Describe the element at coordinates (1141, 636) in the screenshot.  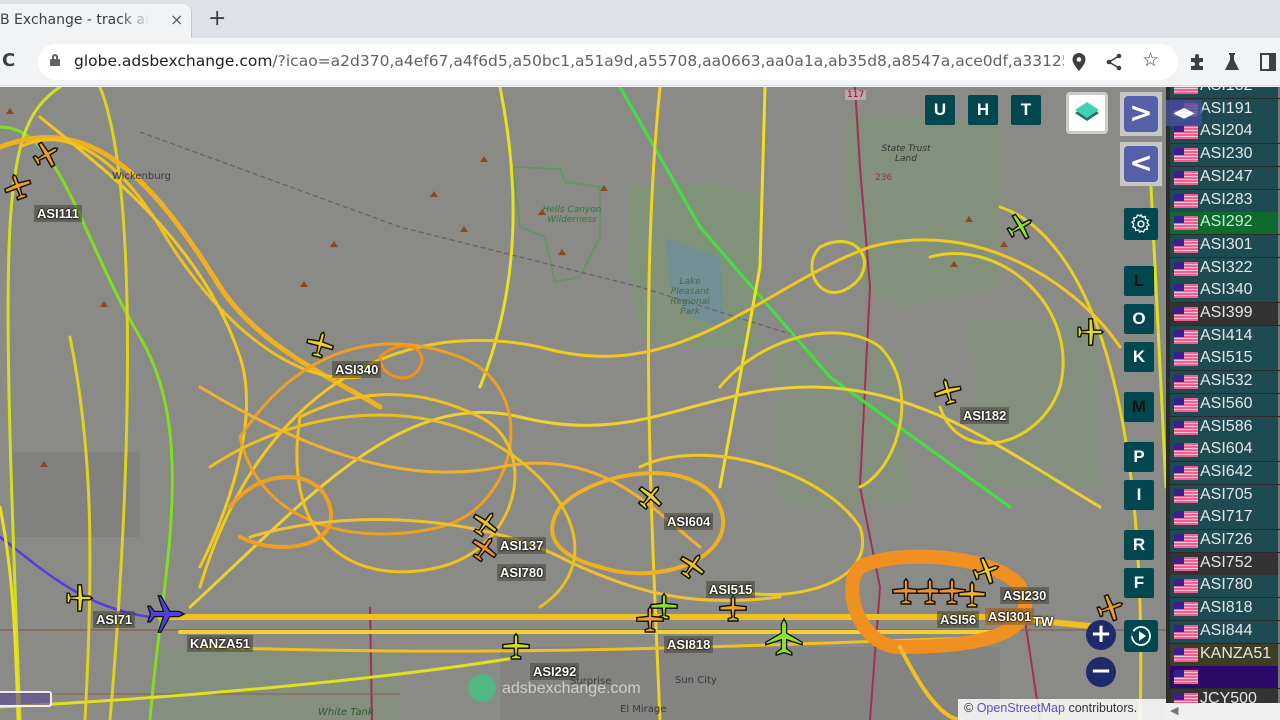
I see `replay-button` at that location.